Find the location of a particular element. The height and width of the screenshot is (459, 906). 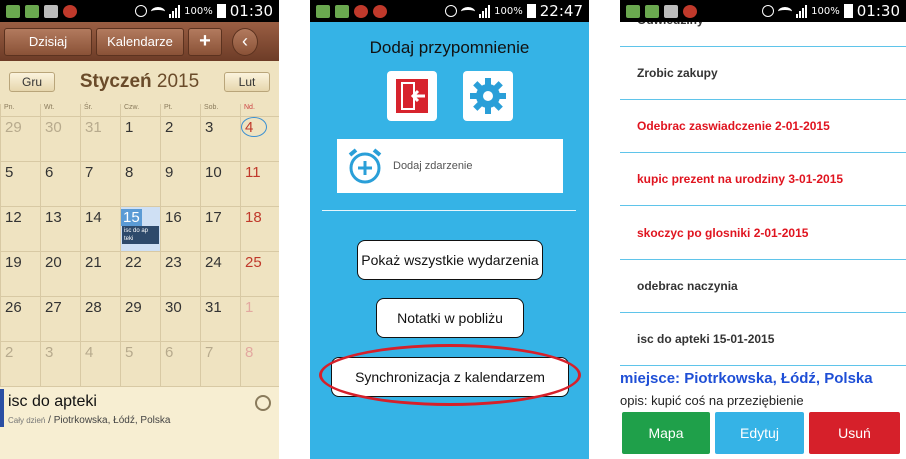

day-cell: 15 isc do ap teki is located at coordinates (140, 228).